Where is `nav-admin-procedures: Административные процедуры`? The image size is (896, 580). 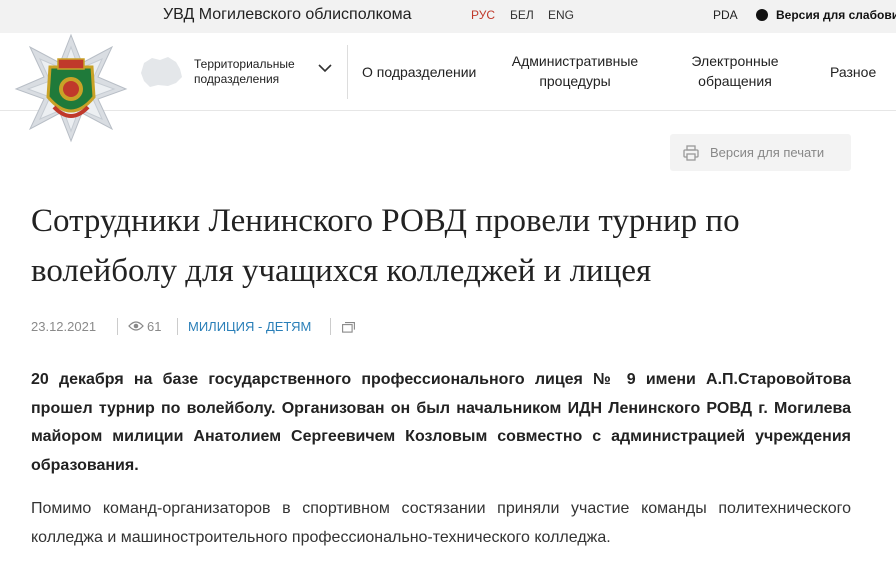 nav-admin-procedures: Административные процедуры is located at coordinates (575, 71).